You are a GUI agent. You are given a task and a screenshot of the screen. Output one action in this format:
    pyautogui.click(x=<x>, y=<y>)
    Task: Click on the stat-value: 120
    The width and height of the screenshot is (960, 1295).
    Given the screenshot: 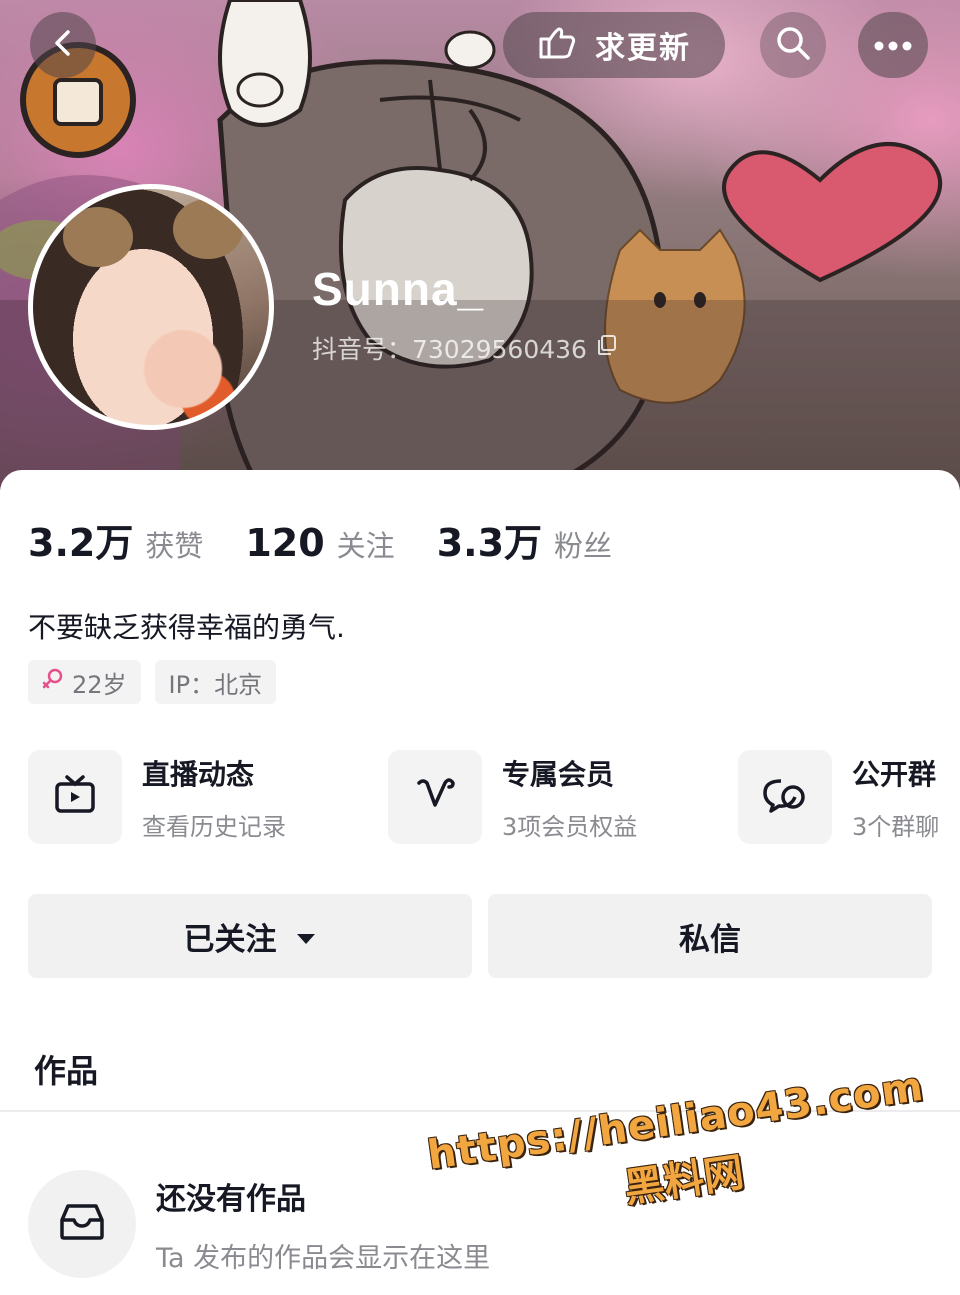 What is the action you would take?
    pyautogui.click(x=285, y=543)
    